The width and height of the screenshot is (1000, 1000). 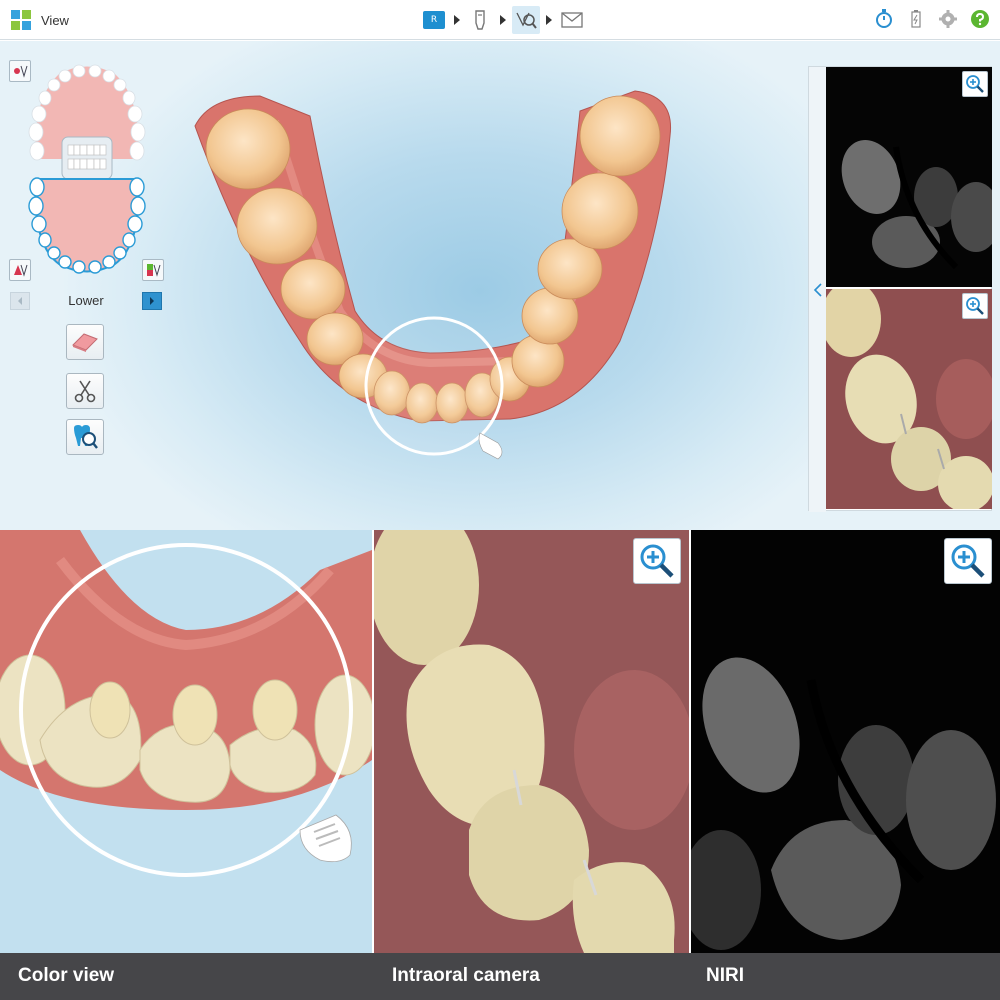 I want to click on eraser-button, so click(x=85, y=342).